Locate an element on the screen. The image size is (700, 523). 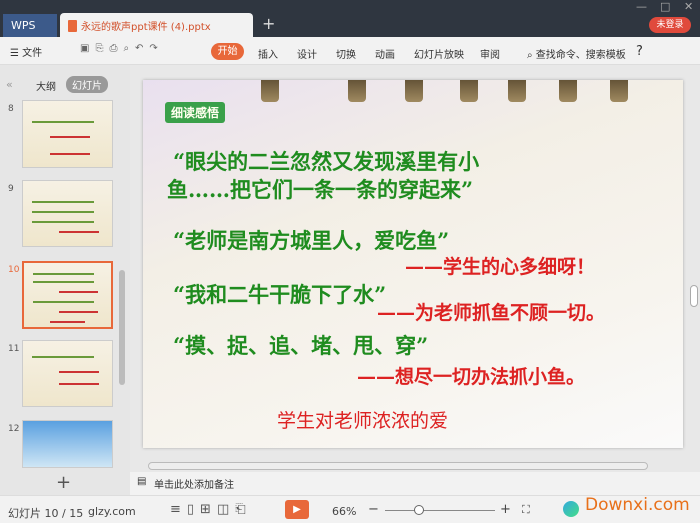
assistant-icon is located at coordinates (571, 509).